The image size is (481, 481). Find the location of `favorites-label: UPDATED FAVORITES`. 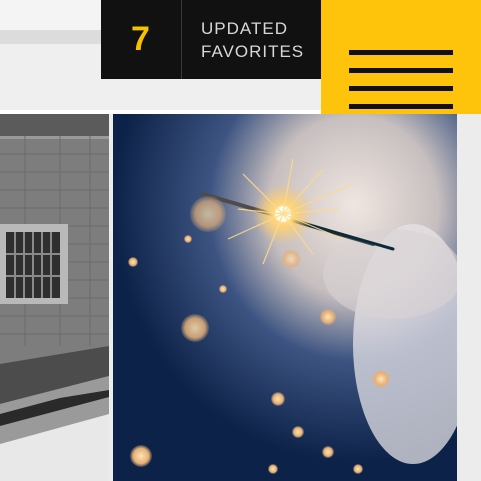

favorites-label: UPDATED FAVORITES is located at coordinates (253, 39).